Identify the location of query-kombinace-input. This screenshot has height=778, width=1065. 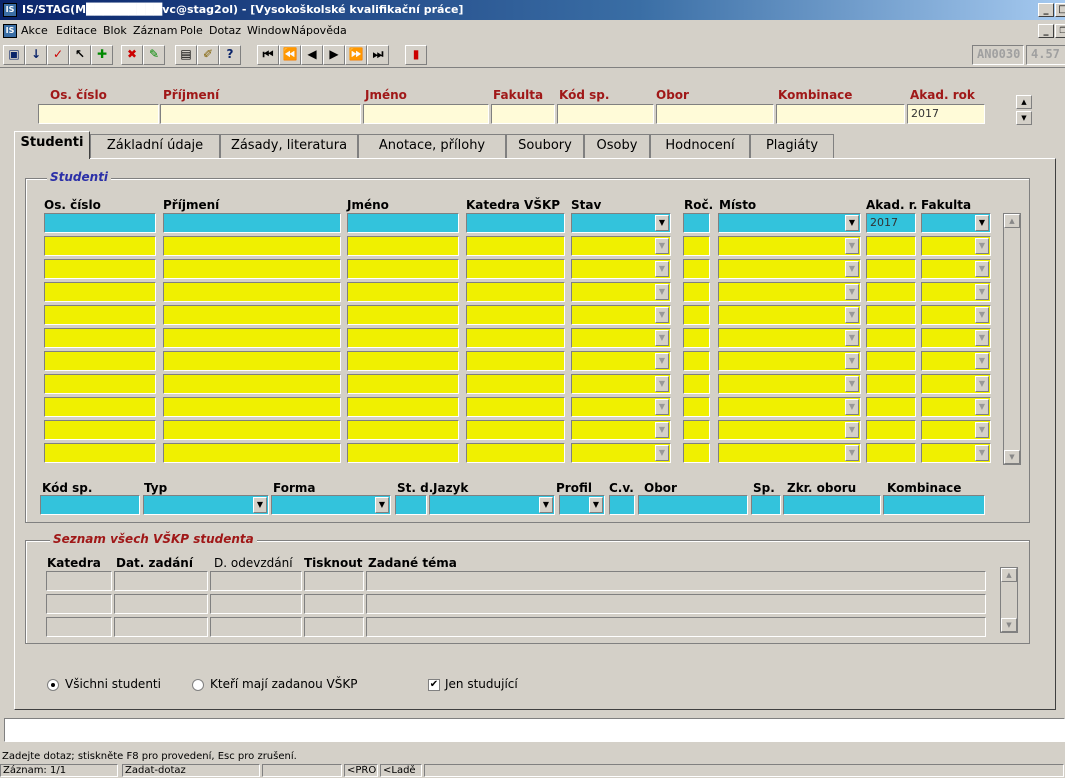
(840, 114).